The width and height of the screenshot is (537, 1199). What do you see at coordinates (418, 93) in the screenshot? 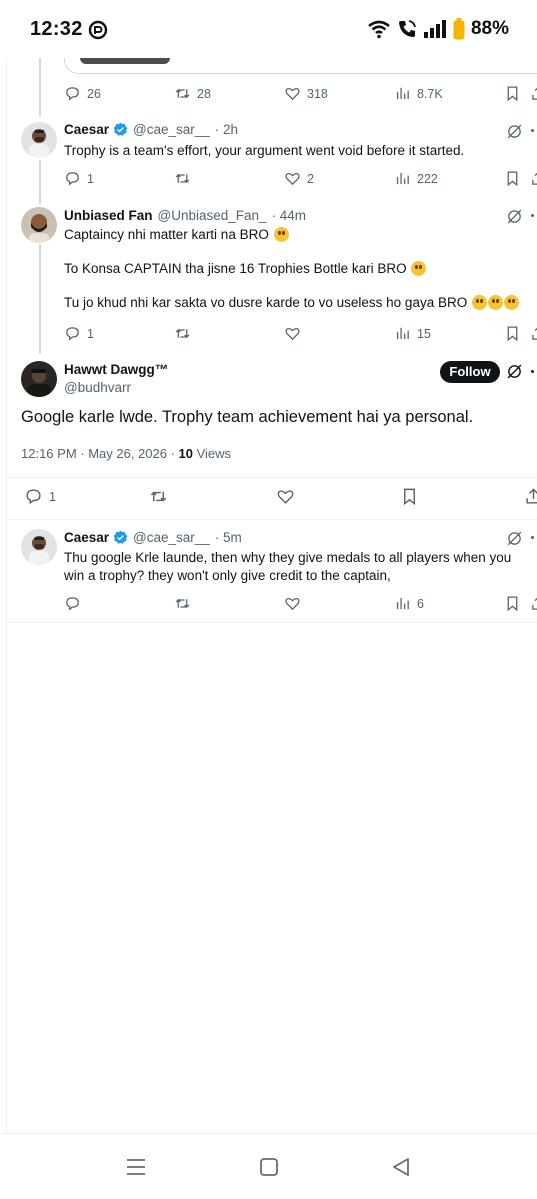
I see `views-button: 8.7K` at bounding box center [418, 93].